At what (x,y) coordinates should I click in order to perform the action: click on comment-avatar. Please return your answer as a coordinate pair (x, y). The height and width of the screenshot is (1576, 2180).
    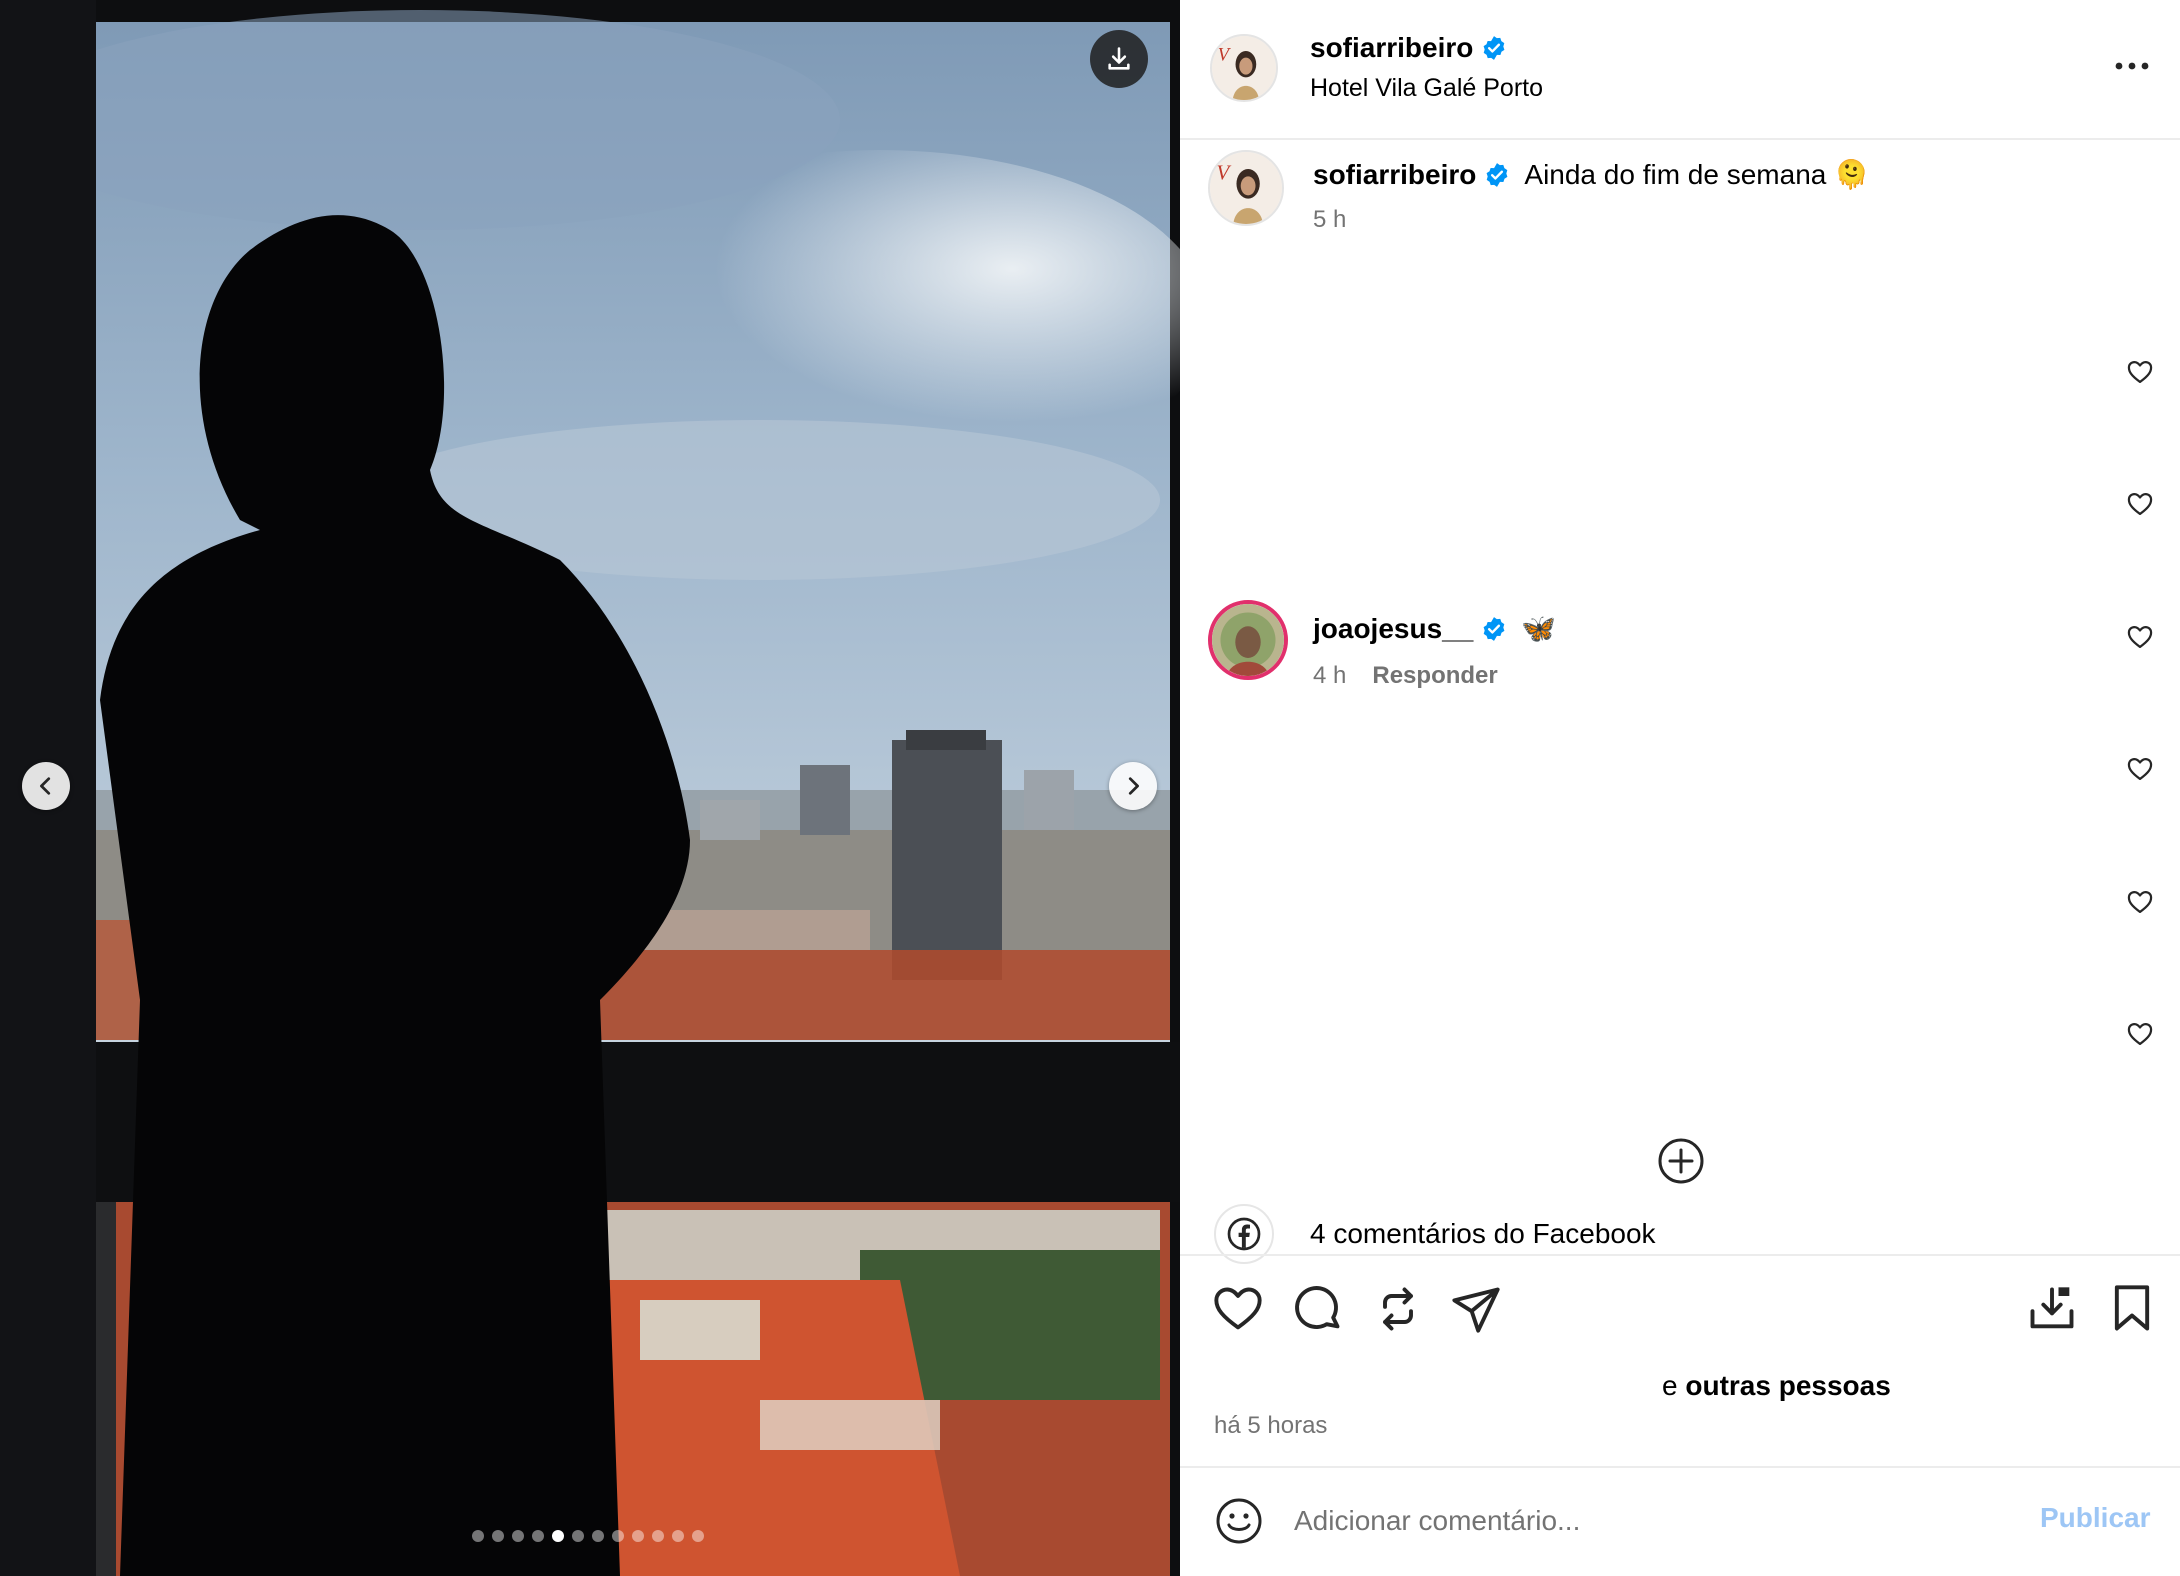
    Looking at the image, I should click on (1248, 640).